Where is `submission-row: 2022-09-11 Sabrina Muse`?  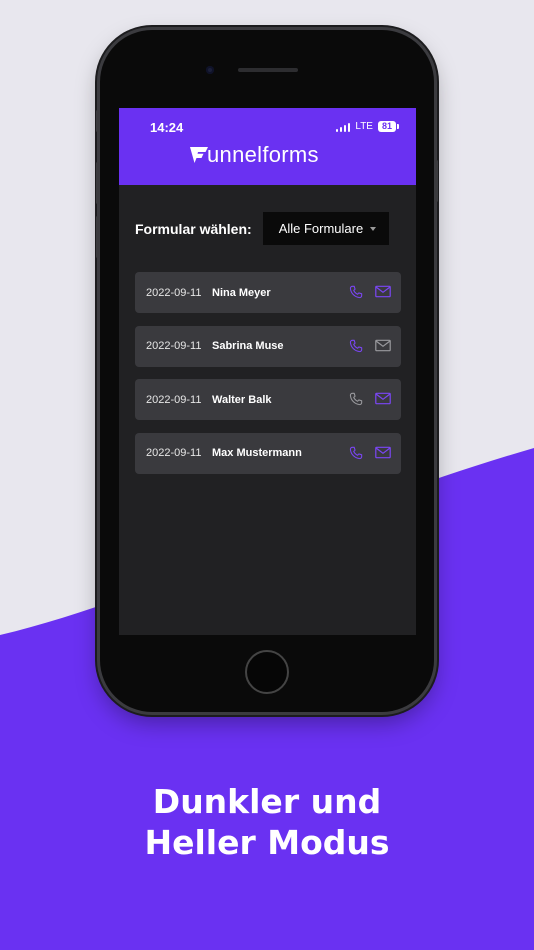
submission-row: 2022-09-11 Sabrina Muse is located at coordinates (268, 346).